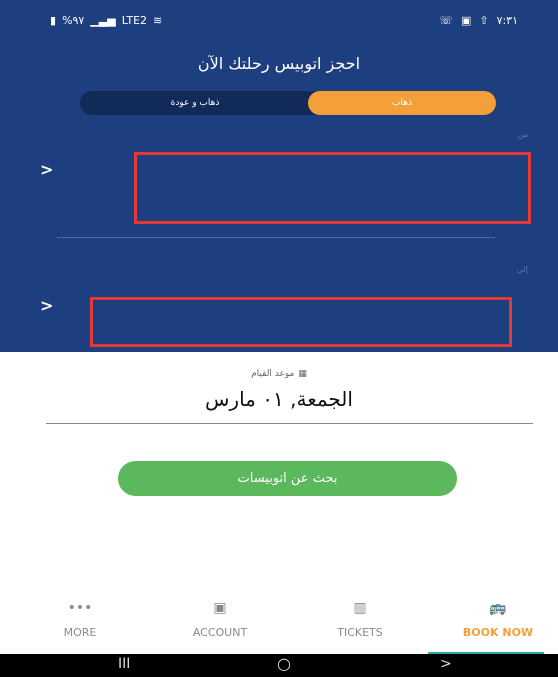 The height and width of the screenshot is (677, 558). What do you see at coordinates (46, 169) in the screenshot?
I see `from-chevron-icon: >` at bounding box center [46, 169].